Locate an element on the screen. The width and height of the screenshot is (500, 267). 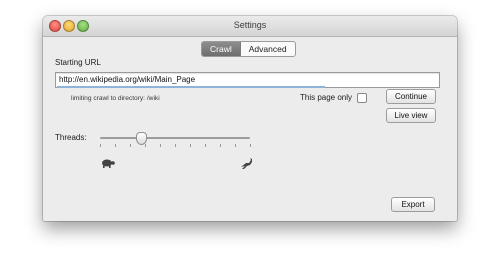
rabbit-icon is located at coordinates (246, 163).